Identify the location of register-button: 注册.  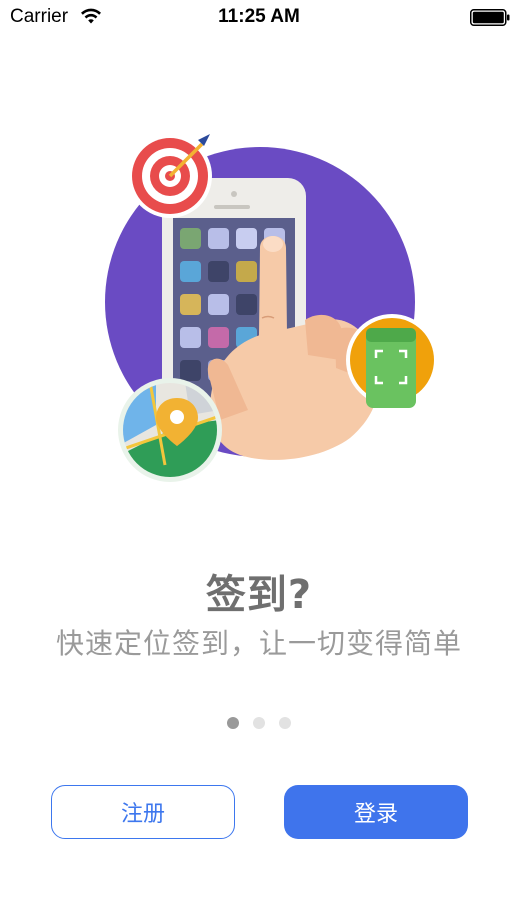
(143, 812).